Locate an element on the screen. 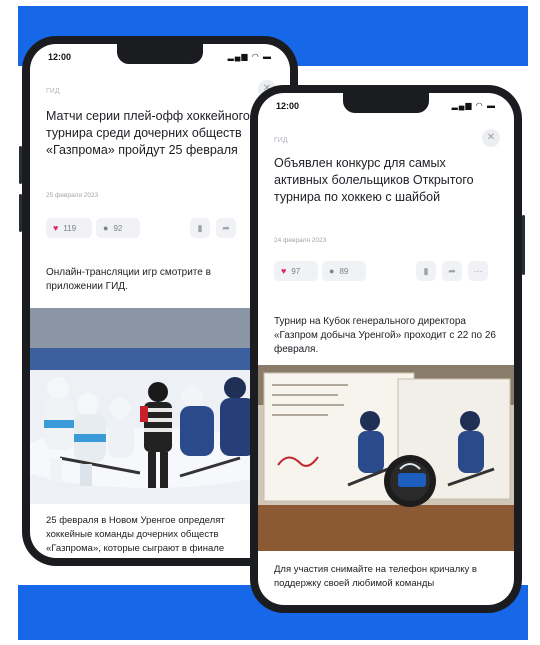 Image resolution: width=540 pixels, height=645 pixels. comments-button: ● 92 is located at coordinates (118, 228).